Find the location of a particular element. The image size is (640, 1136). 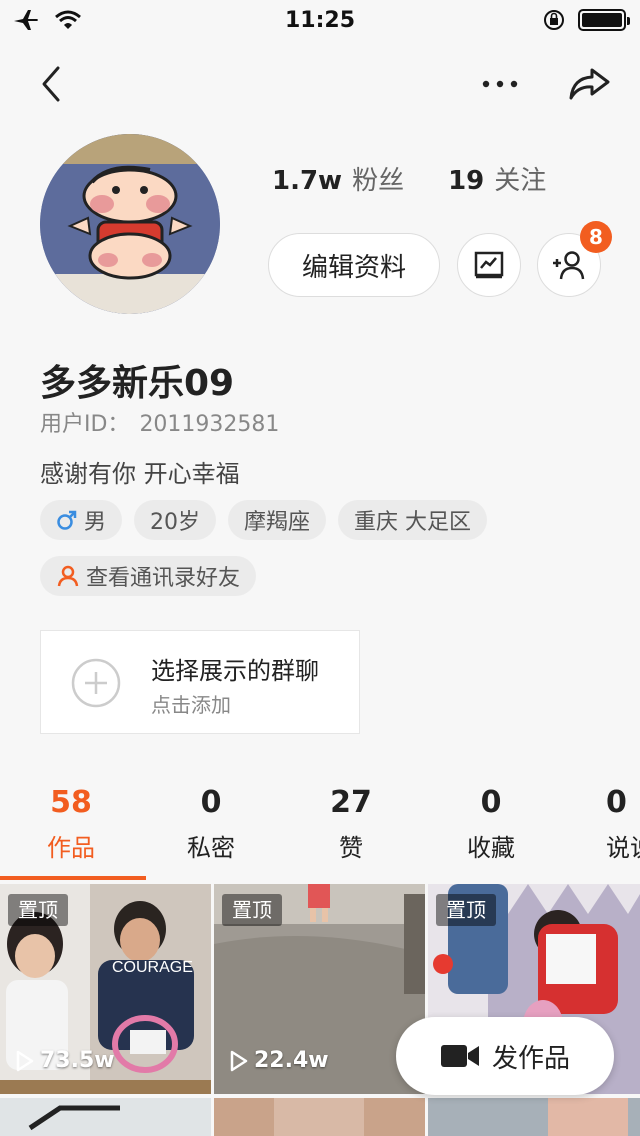

play-count: 22.4w is located at coordinates (279, 1060).